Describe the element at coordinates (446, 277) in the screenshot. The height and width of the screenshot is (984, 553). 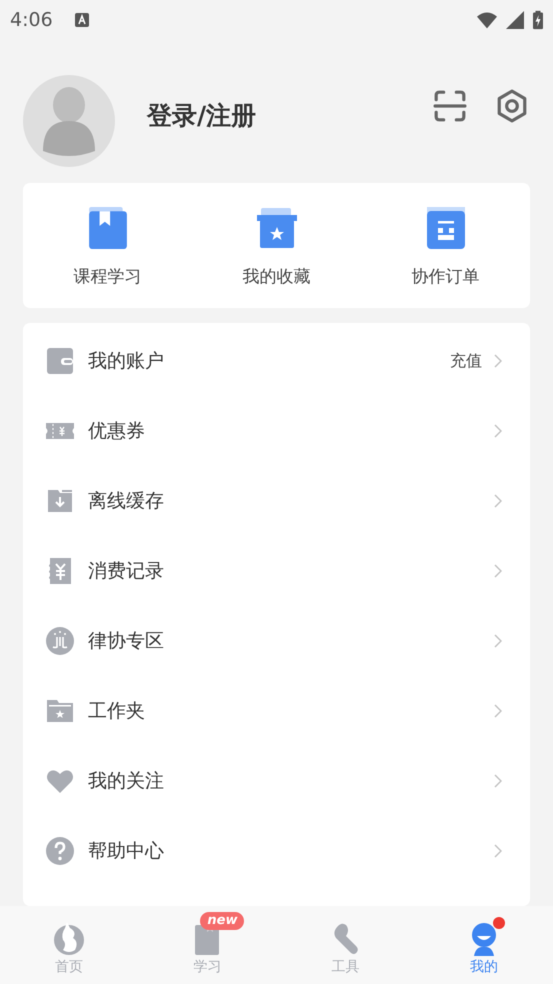
I see `shortcut-label: 协作订单` at that location.